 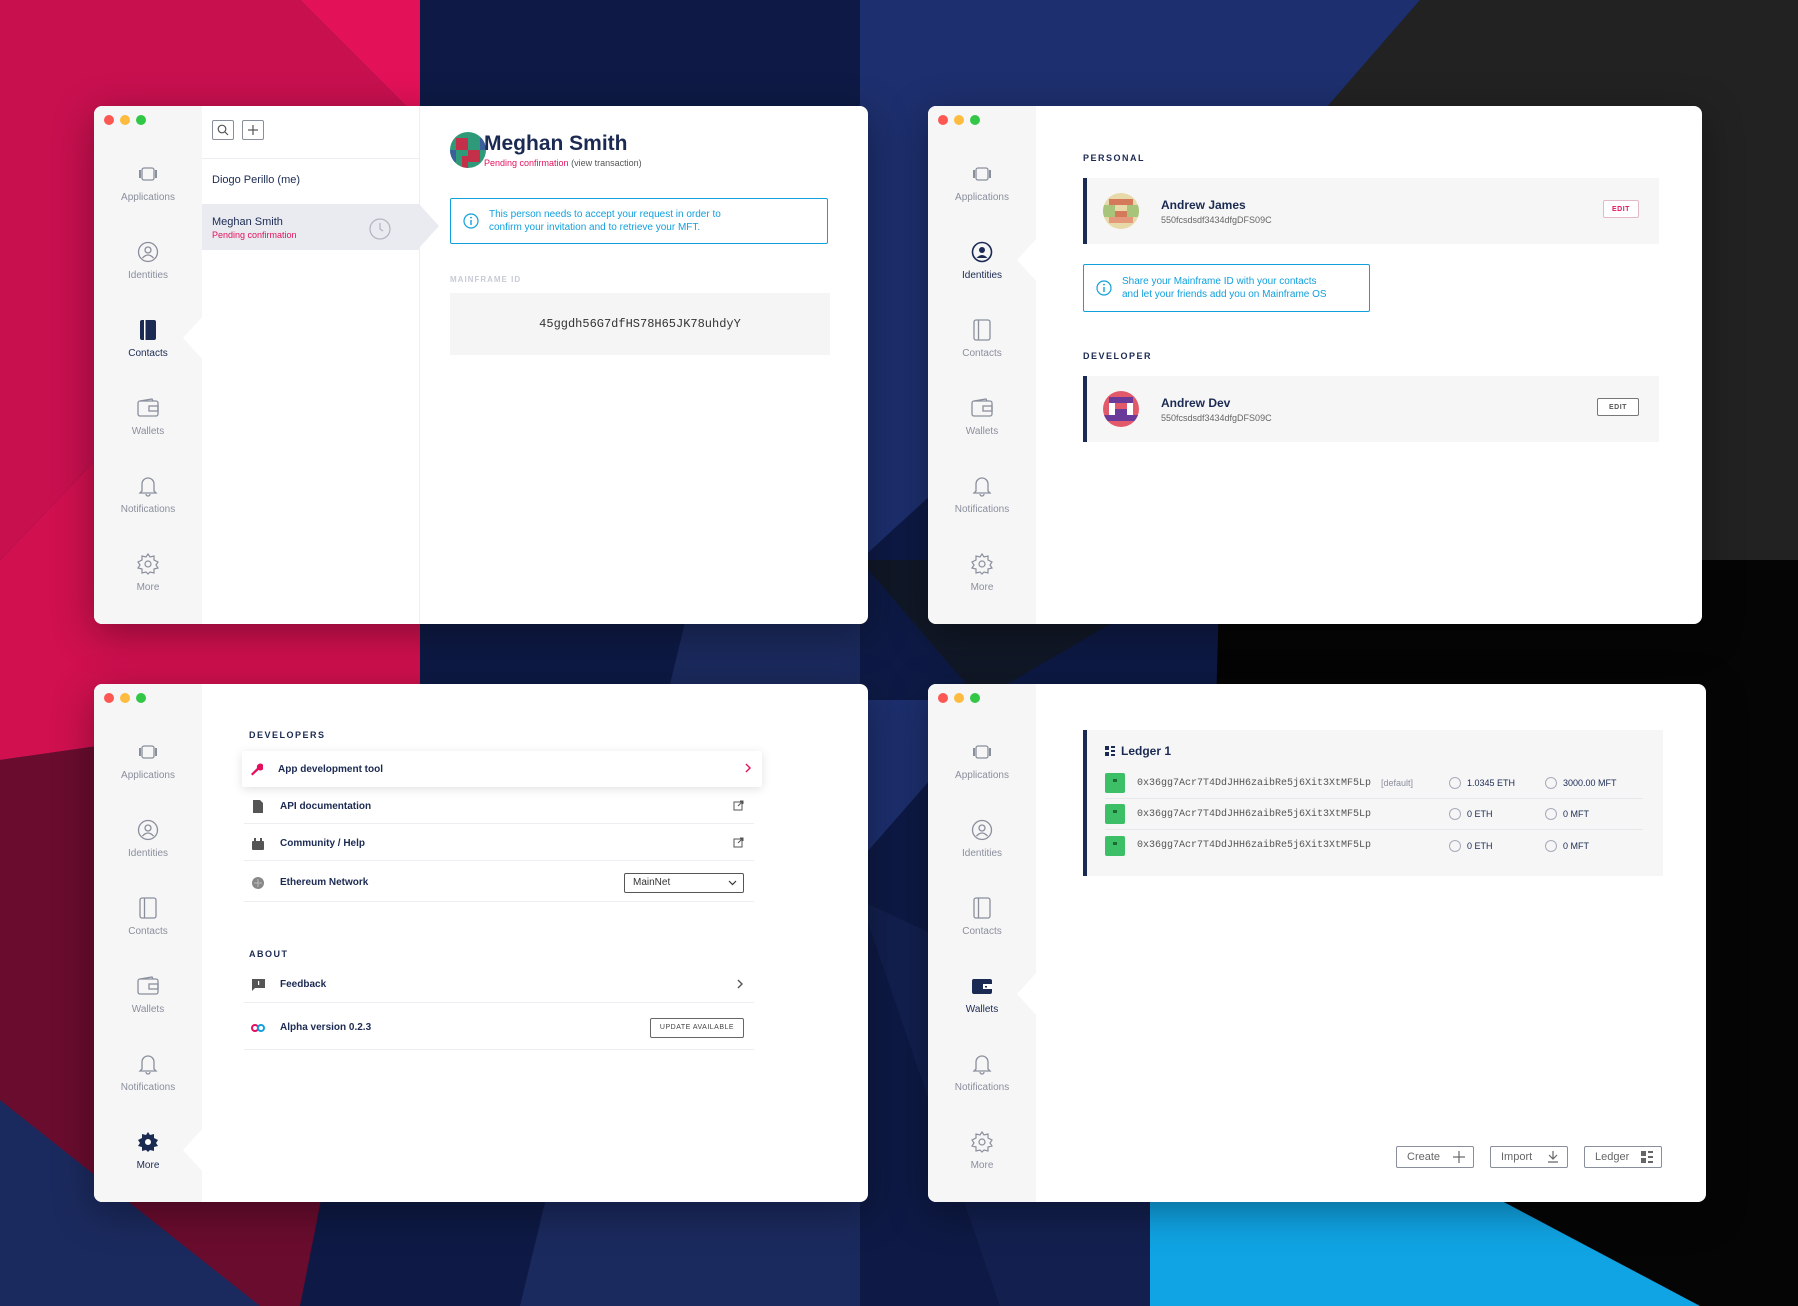 What do you see at coordinates (982, 908) in the screenshot?
I see `contacts-icon` at bounding box center [982, 908].